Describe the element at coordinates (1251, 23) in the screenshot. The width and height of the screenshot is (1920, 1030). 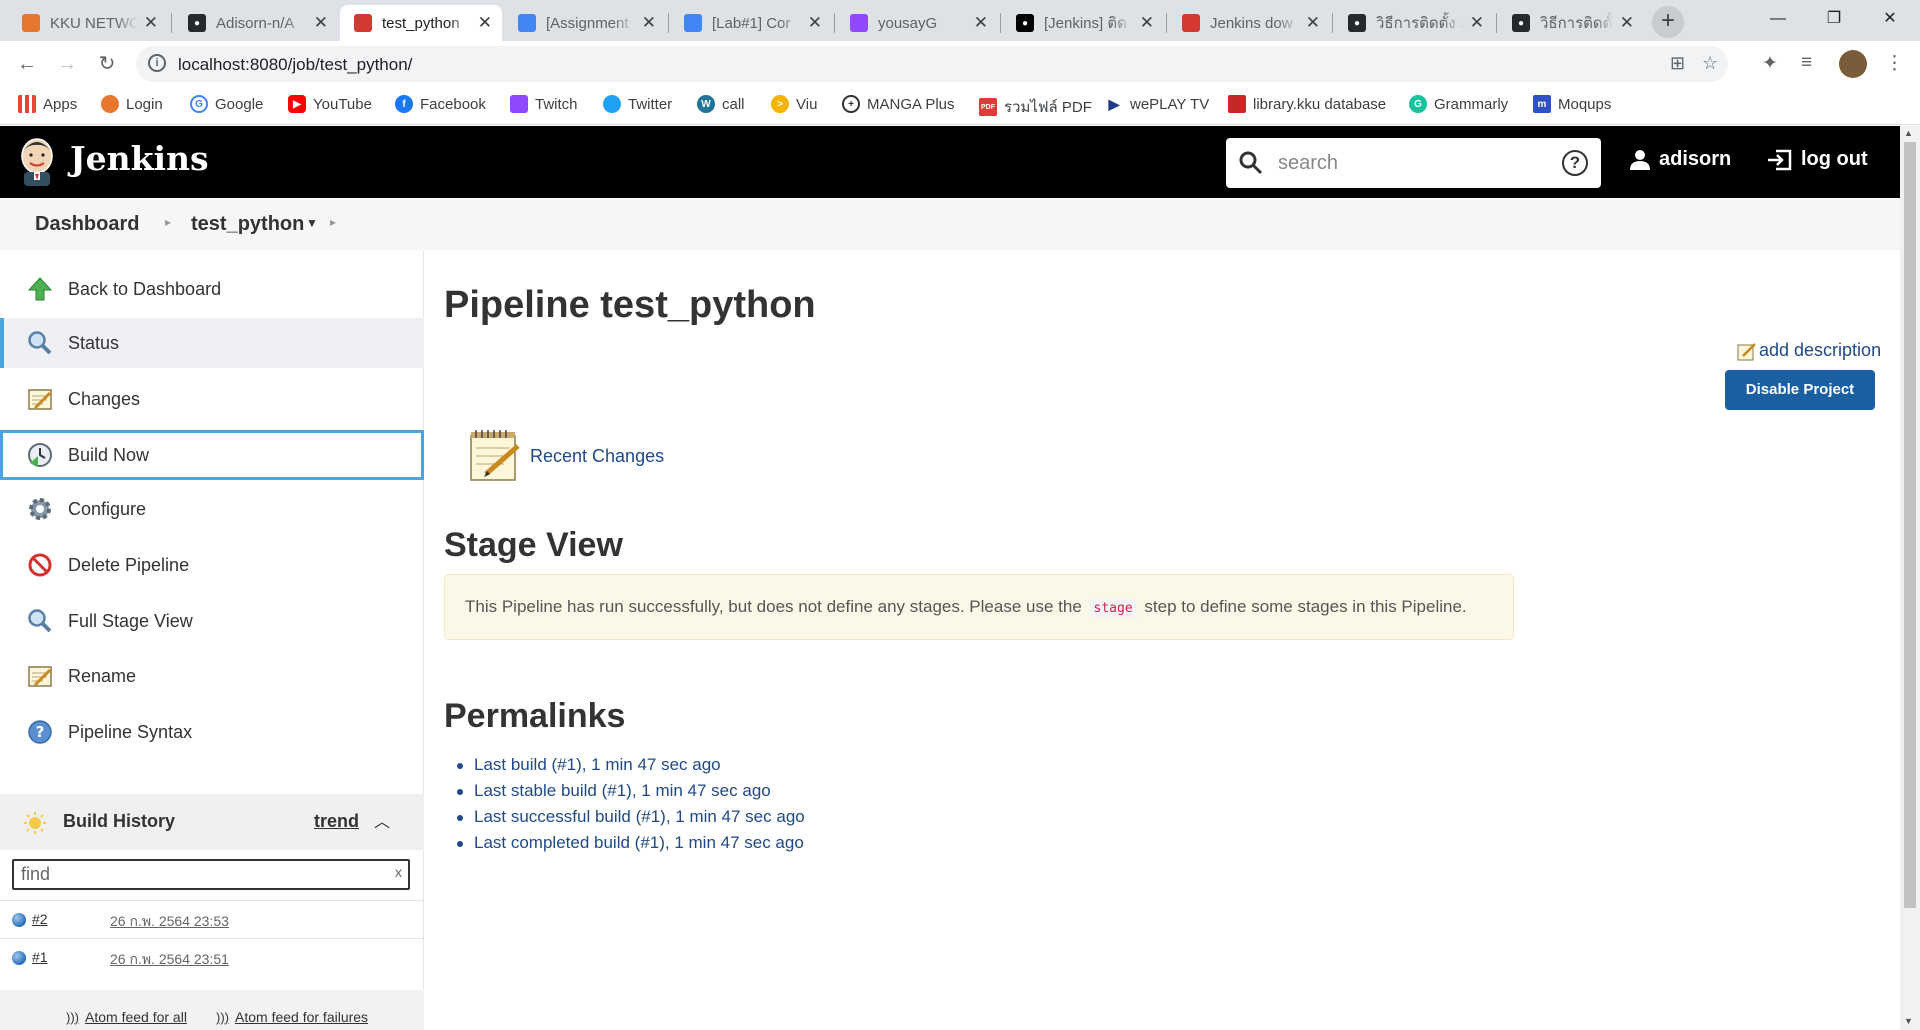
I see `tab-title: Jenkins dow` at that location.